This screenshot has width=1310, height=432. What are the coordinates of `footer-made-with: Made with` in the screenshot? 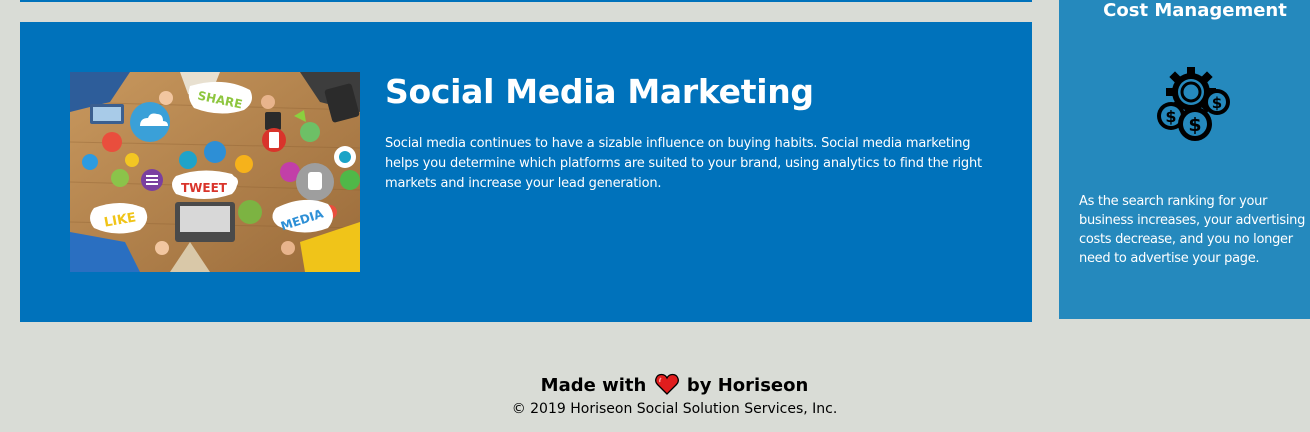 It's located at (593, 385).